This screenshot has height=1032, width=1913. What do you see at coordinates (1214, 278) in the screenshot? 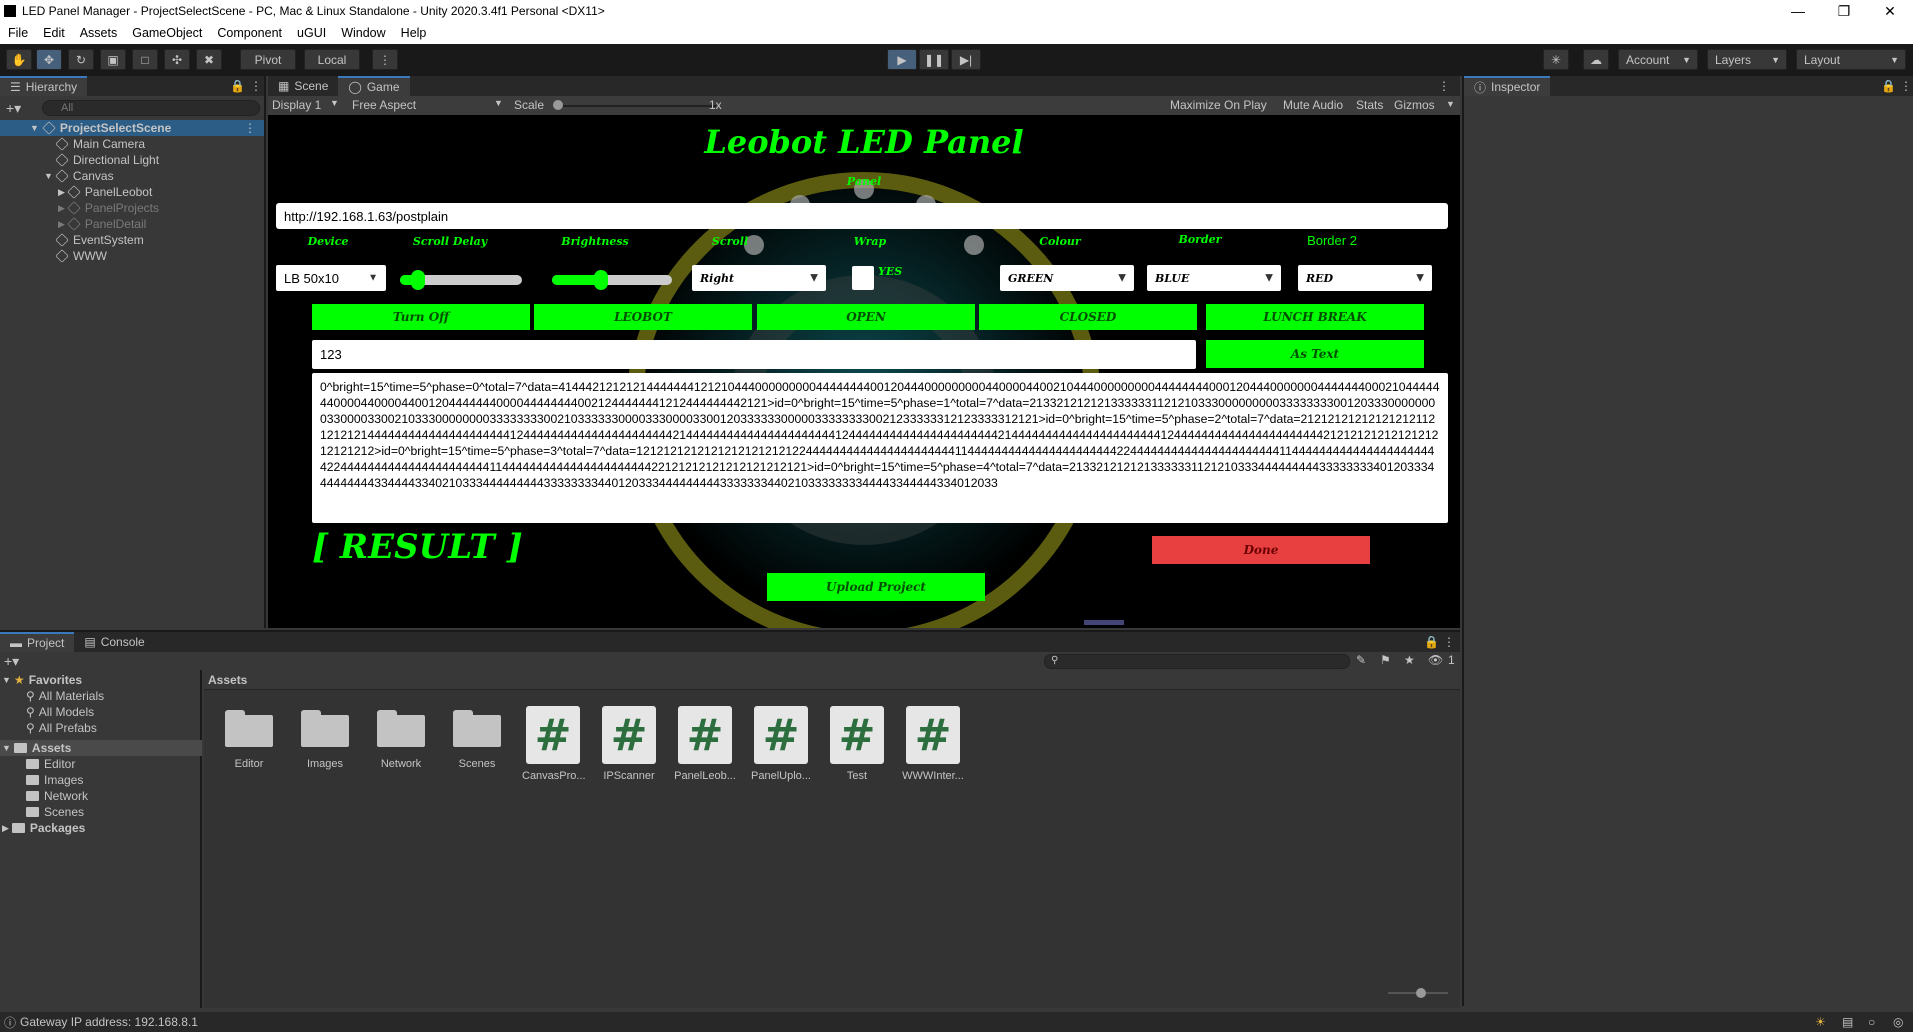
I see `border-dropdown: BLUE ▼` at bounding box center [1214, 278].